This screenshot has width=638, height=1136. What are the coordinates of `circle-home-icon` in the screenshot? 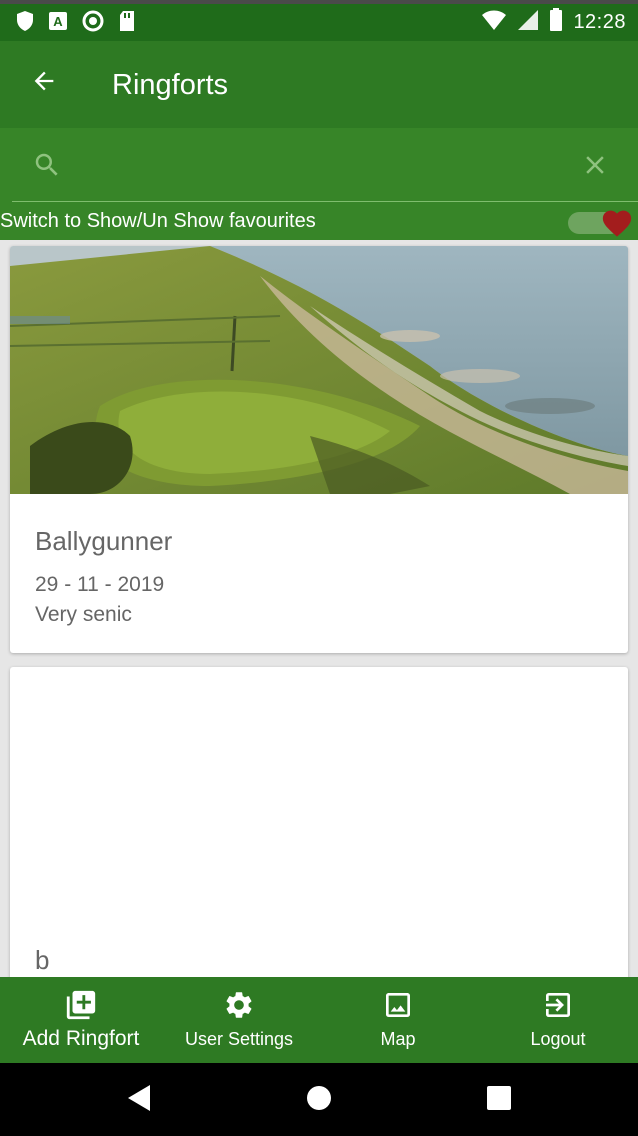 It's located at (319, 1100).